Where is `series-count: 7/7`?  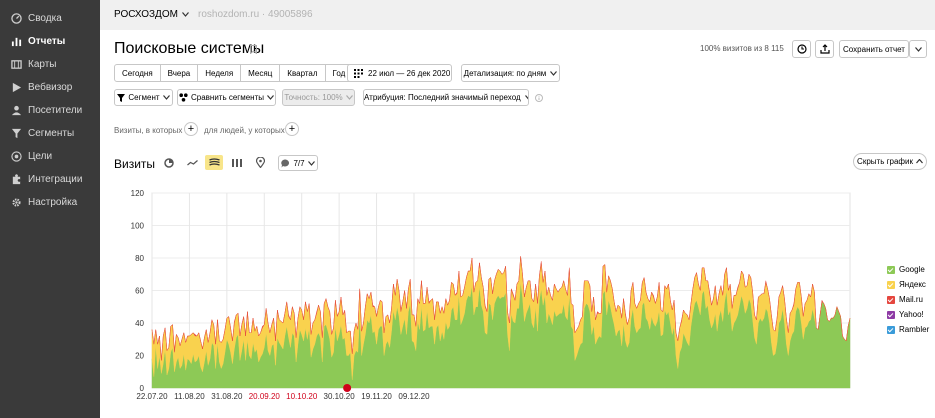 series-count: 7/7 is located at coordinates (299, 163).